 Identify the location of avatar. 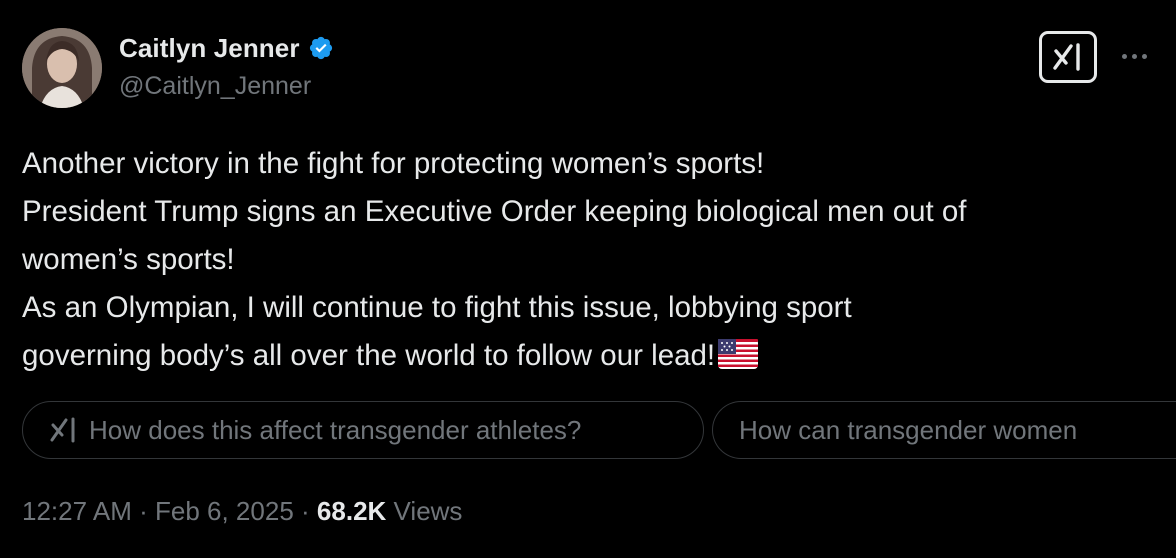
(62, 68).